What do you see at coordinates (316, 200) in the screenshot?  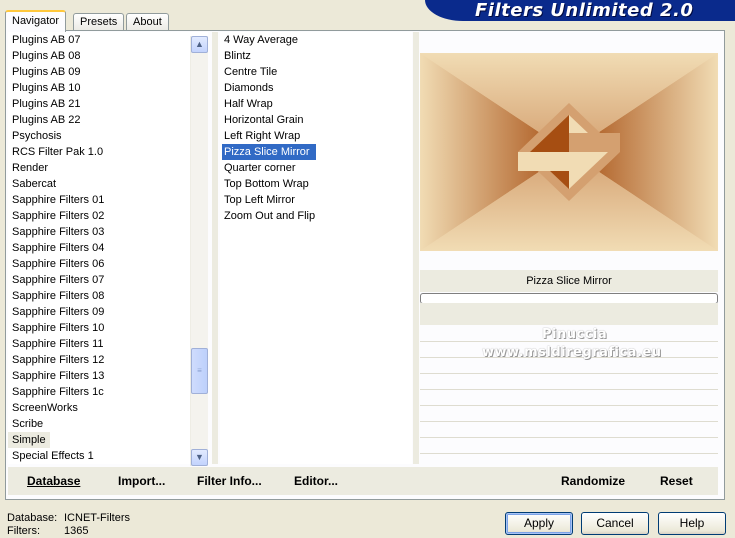 I see `filter-item: Top Left Mirror` at bounding box center [316, 200].